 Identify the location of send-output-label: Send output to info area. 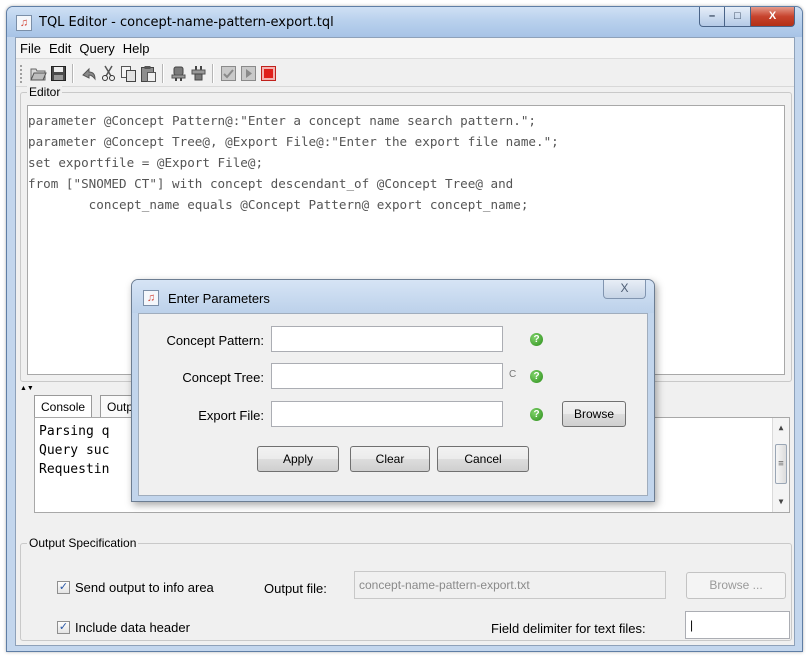
(144, 587).